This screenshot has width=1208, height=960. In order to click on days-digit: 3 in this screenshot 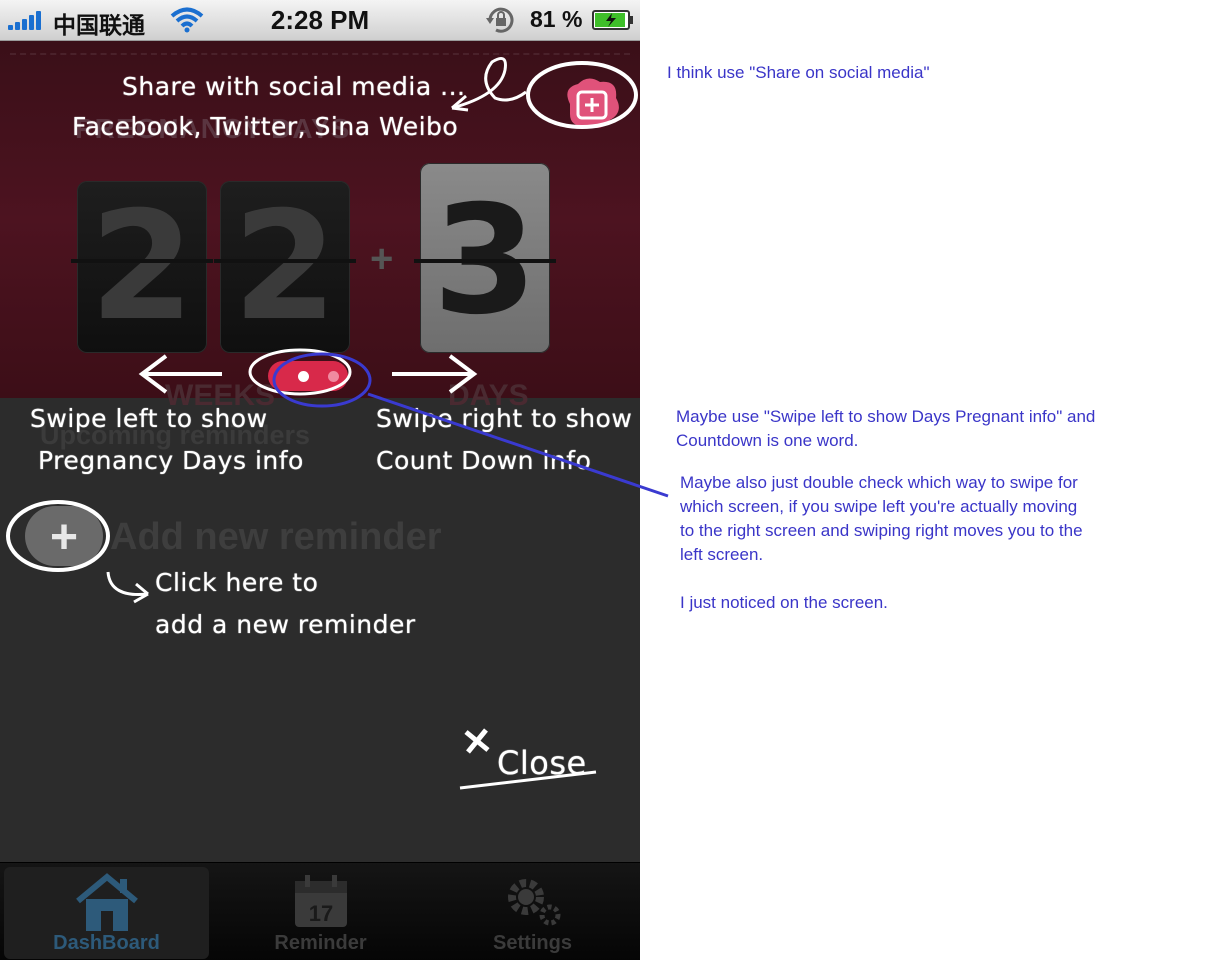, I will do `click(485, 258)`.